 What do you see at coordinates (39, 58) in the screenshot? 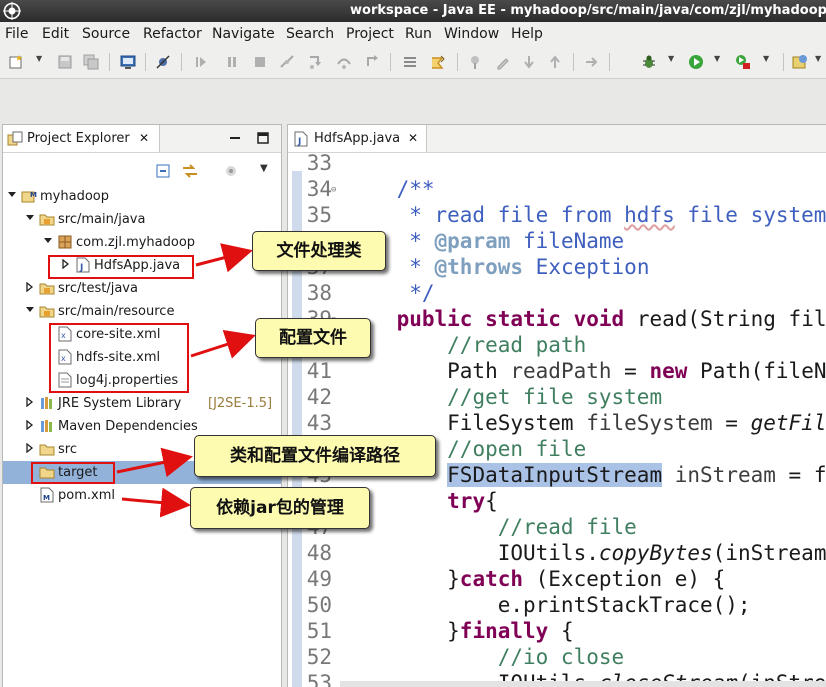
I see `new-dropdown-icon: ▼` at bounding box center [39, 58].